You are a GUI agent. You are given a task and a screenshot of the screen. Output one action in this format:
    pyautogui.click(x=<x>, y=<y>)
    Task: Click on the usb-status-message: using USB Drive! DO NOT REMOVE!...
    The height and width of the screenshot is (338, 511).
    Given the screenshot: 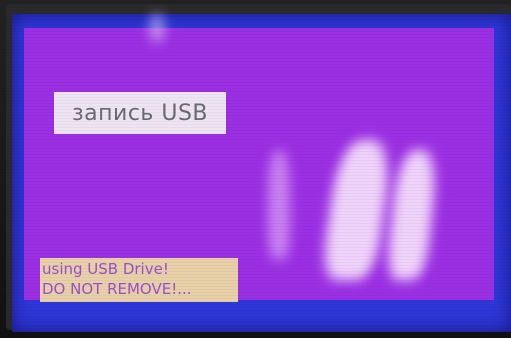 What is the action you would take?
    pyautogui.click(x=139, y=280)
    